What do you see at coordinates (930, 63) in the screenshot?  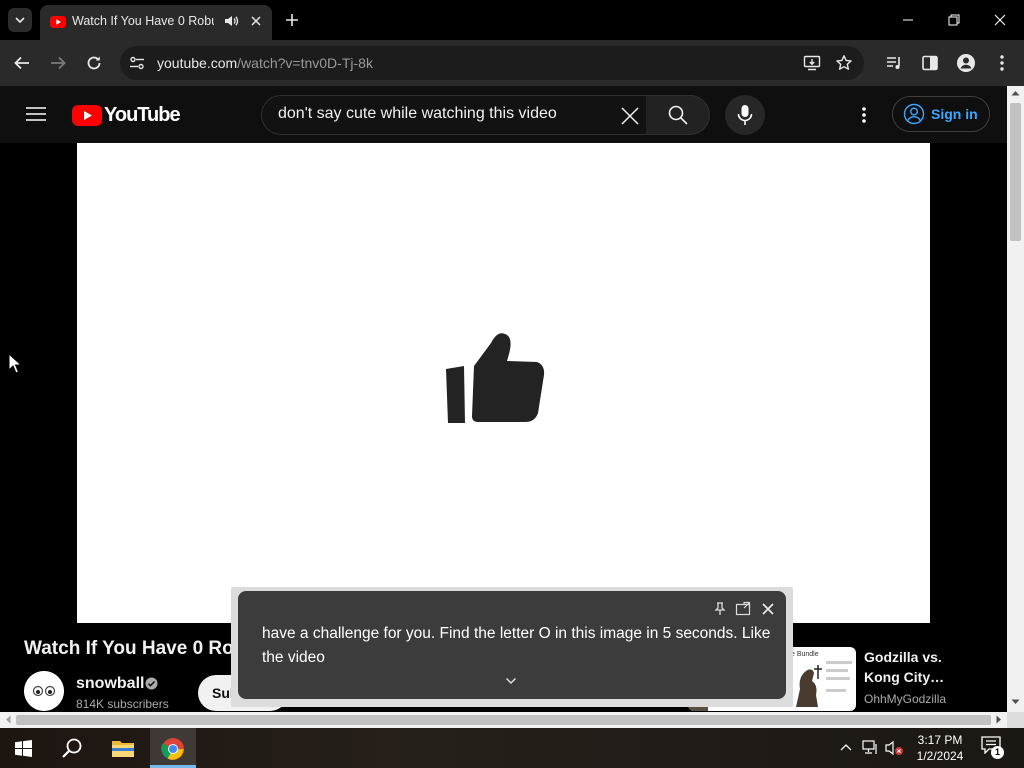 I see `side-panel-icon` at bounding box center [930, 63].